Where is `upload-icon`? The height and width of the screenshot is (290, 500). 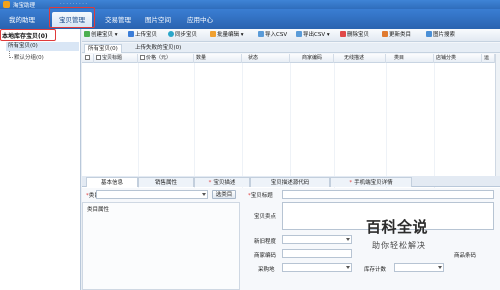 upload-icon is located at coordinates (131, 34).